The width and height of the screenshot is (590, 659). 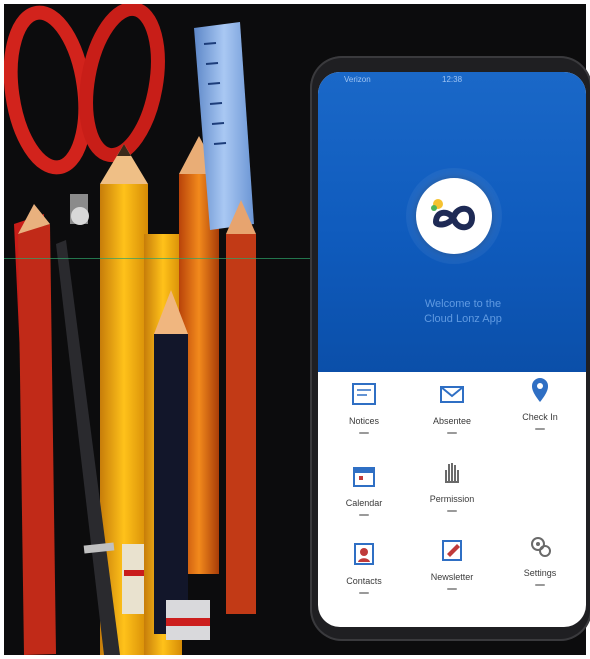 What do you see at coordinates (540, 566) in the screenshot?
I see `menu-item-settings: Settings` at bounding box center [540, 566].